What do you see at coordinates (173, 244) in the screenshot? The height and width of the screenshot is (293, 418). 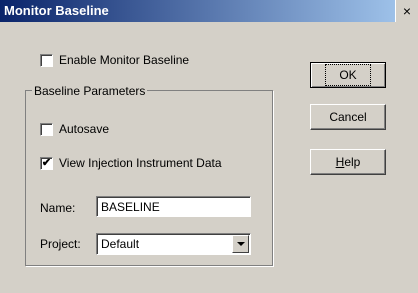 I see `project-select: Default` at bounding box center [173, 244].